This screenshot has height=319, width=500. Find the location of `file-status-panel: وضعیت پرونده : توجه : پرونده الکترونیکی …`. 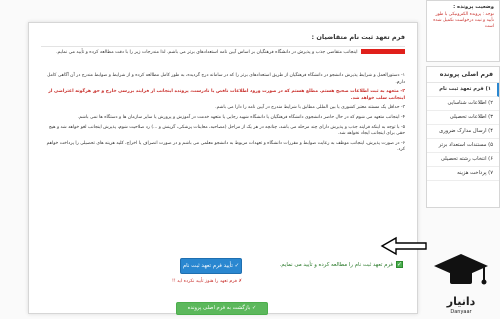

file-status-panel: وضعیت پرونده : توجه : پرونده الکترونیکی … is located at coordinates (463, 31).